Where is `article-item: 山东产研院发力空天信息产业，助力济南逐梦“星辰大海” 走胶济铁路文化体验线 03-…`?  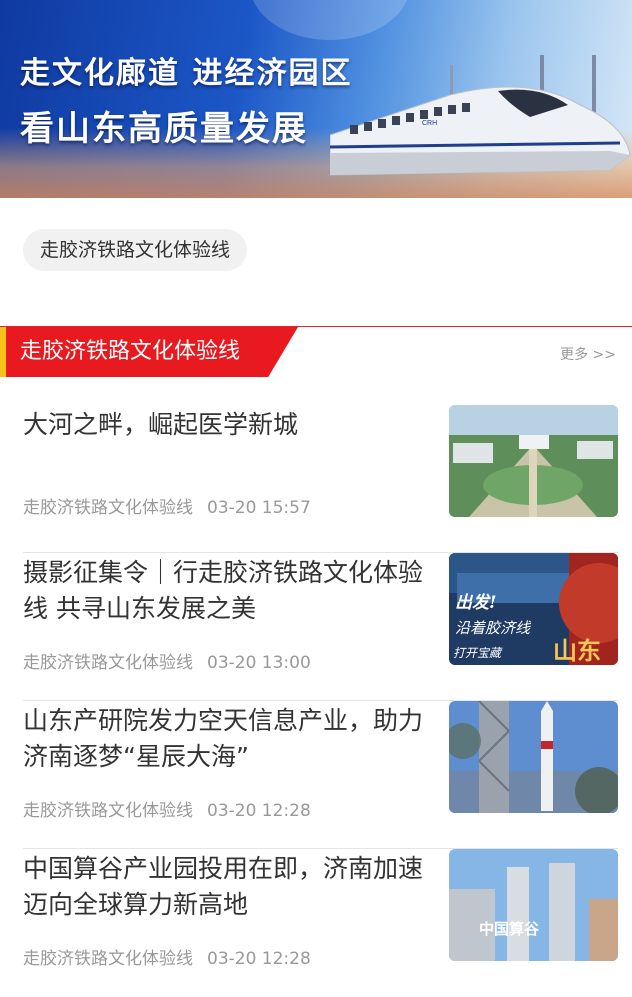 article-item: 山东产研院发力空天信息产业，助力济南逐梦“星辰大海” 走胶济铁路文化体验线 03-… is located at coordinates (320, 775).